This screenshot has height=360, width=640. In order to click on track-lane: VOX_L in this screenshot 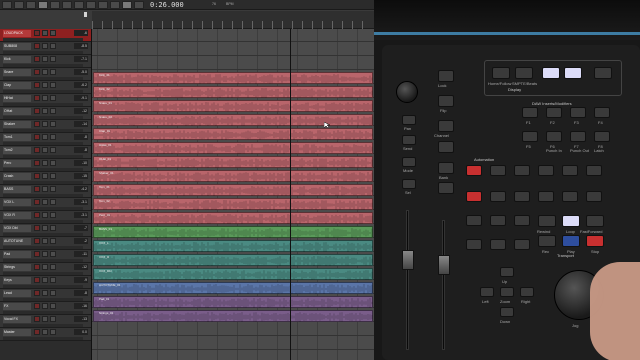, I will do `click(233, 245)`.